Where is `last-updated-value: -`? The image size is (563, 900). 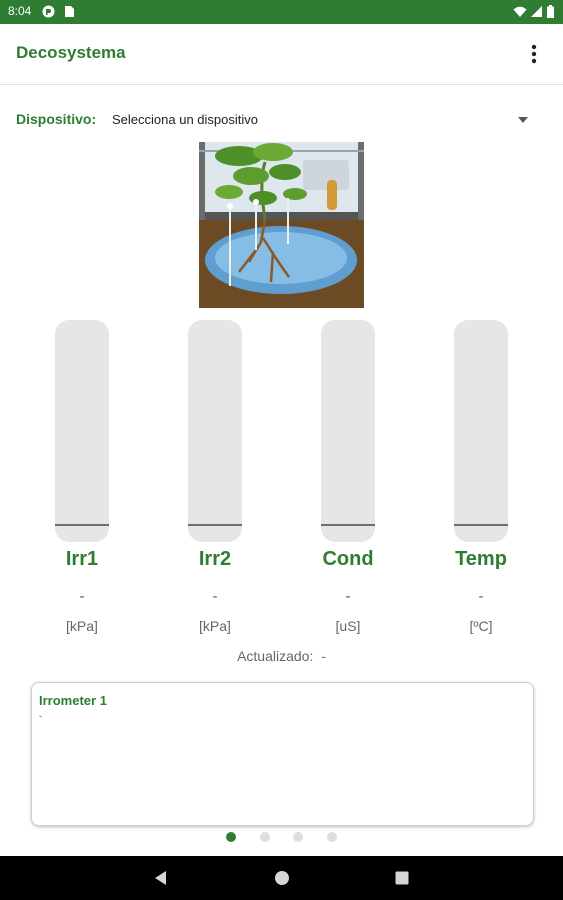 last-updated-value: - is located at coordinates (323, 656).